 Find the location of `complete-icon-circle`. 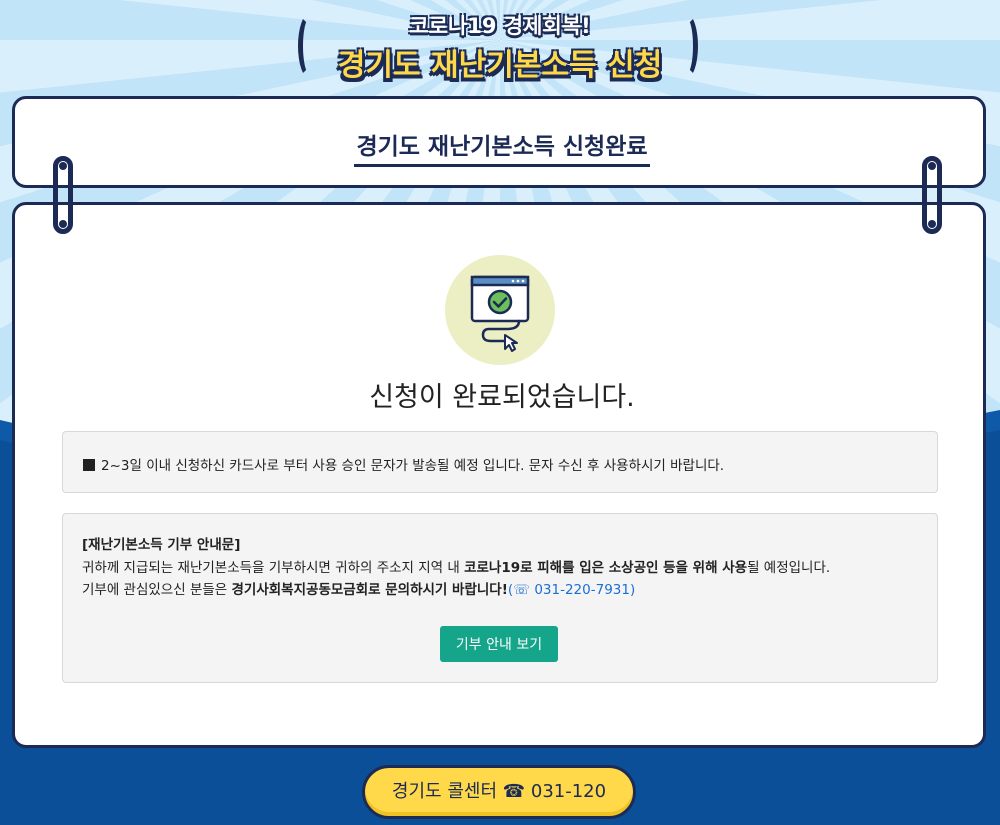

complete-icon-circle is located at coordinates (500, 310).